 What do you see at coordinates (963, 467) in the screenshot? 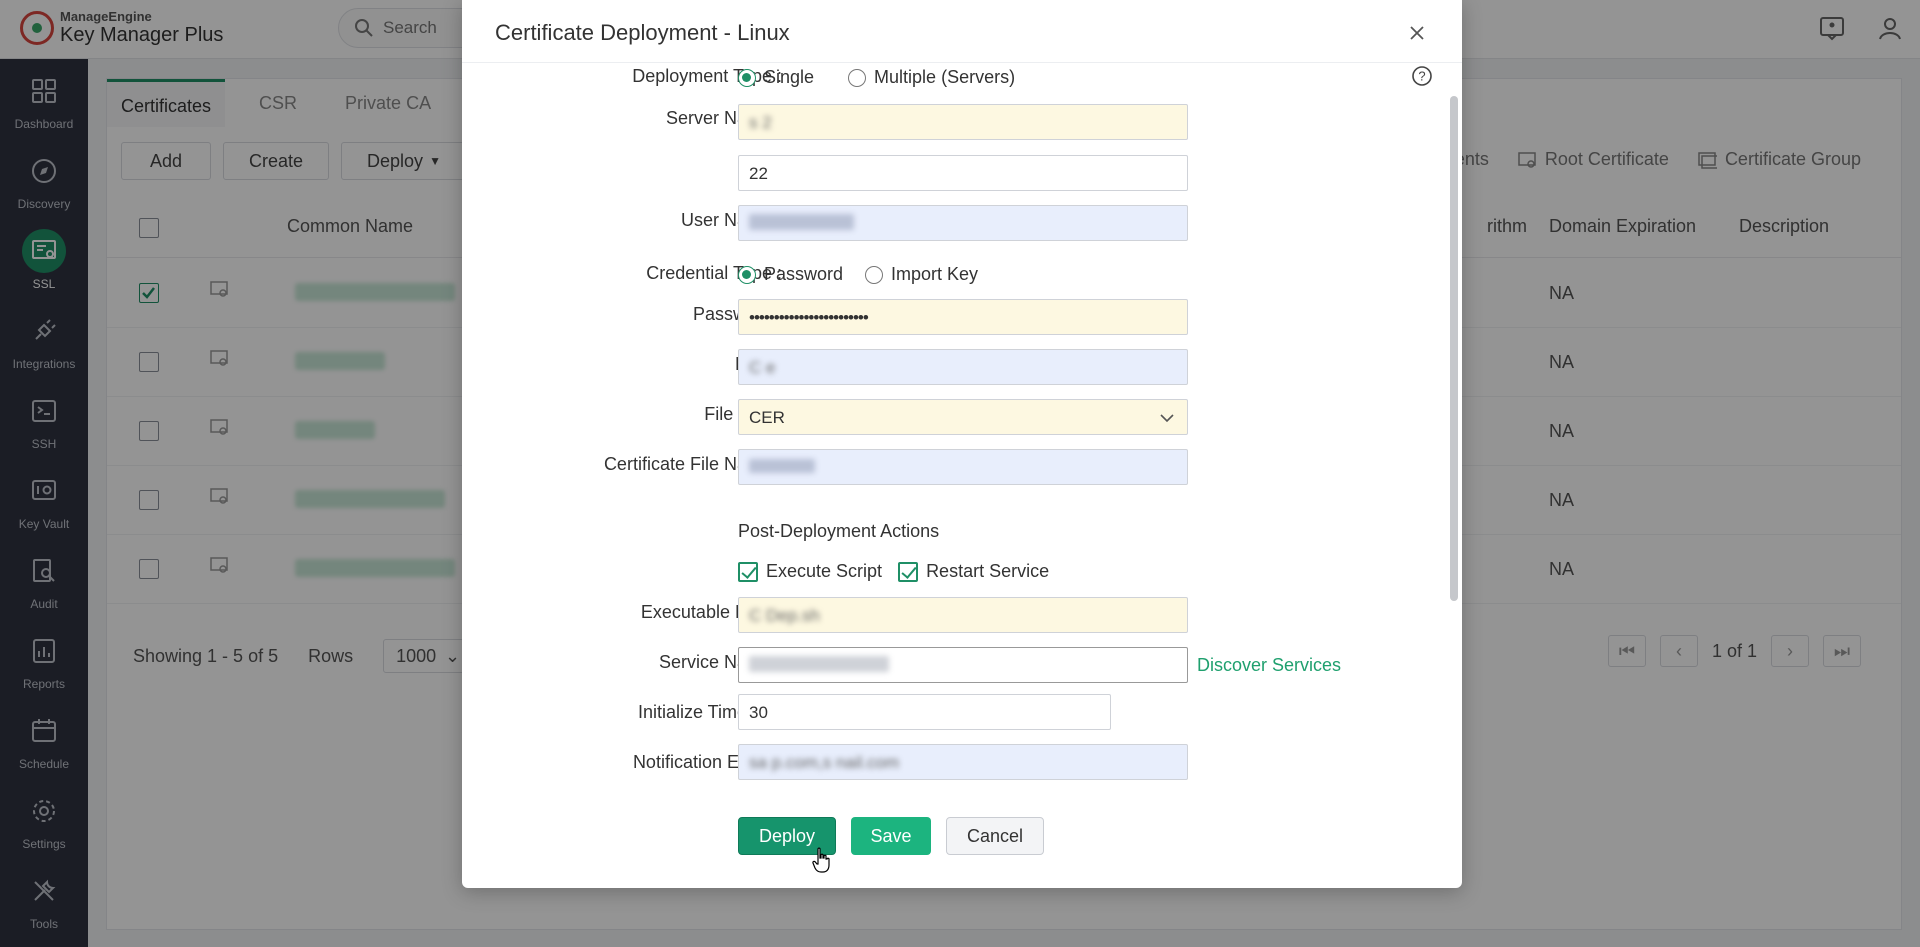
I see `certificate-file-name-field` at bounding box center [963, 467].